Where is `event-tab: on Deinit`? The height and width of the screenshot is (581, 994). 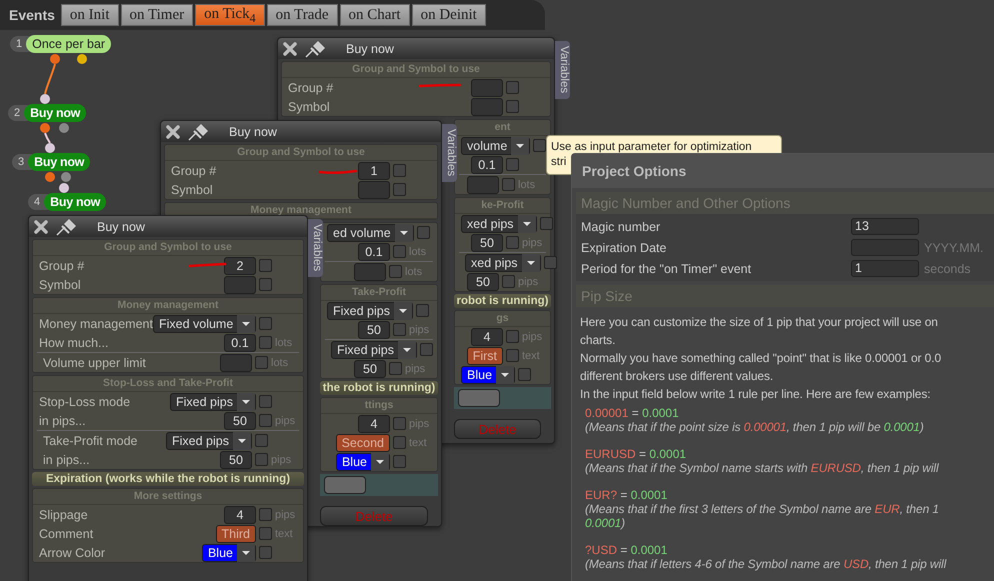
event-tab: on Deinit is located at coordinates (449, 15).